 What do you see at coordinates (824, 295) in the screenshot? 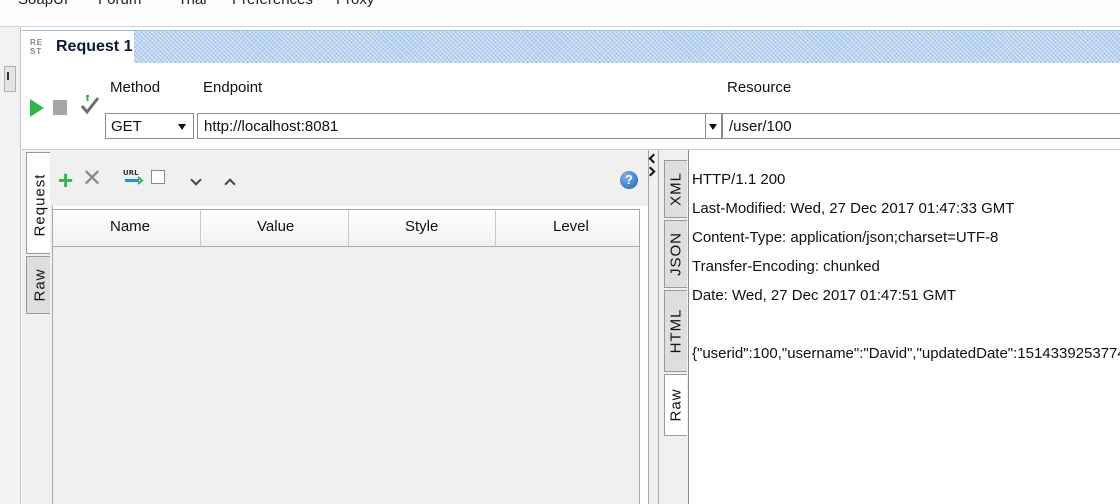
I see `response-header-line: Date: Wed, 27 Dec 2017 01:47:51 GMT` at bounding box center [824, 295].